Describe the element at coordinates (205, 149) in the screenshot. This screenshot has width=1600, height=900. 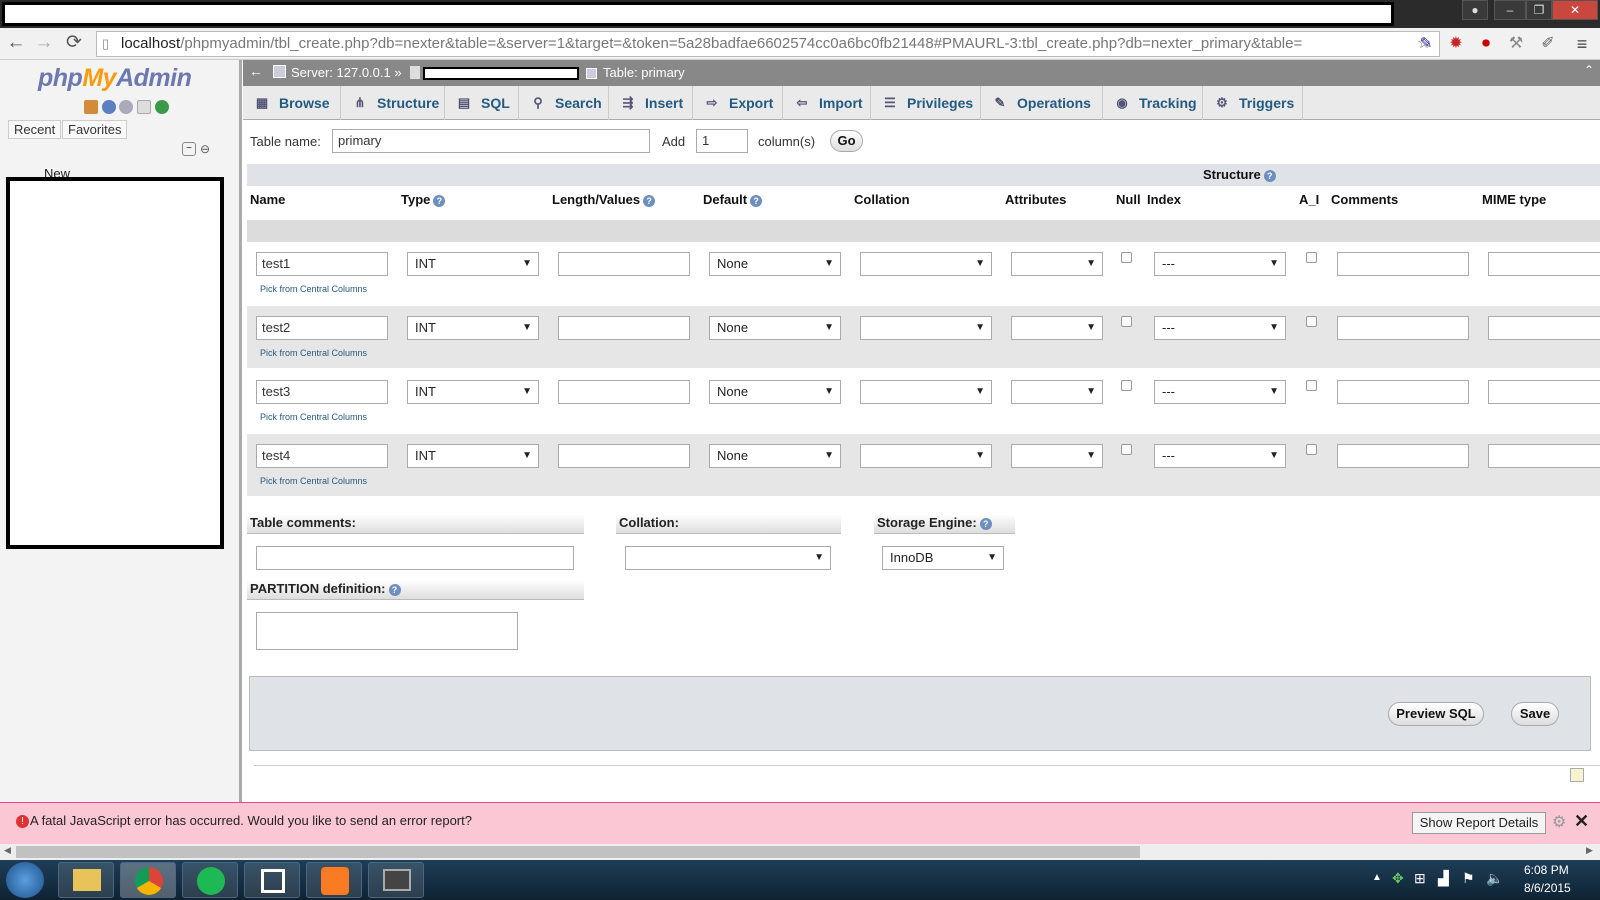
I see `link-icon: ⊖` at that location.